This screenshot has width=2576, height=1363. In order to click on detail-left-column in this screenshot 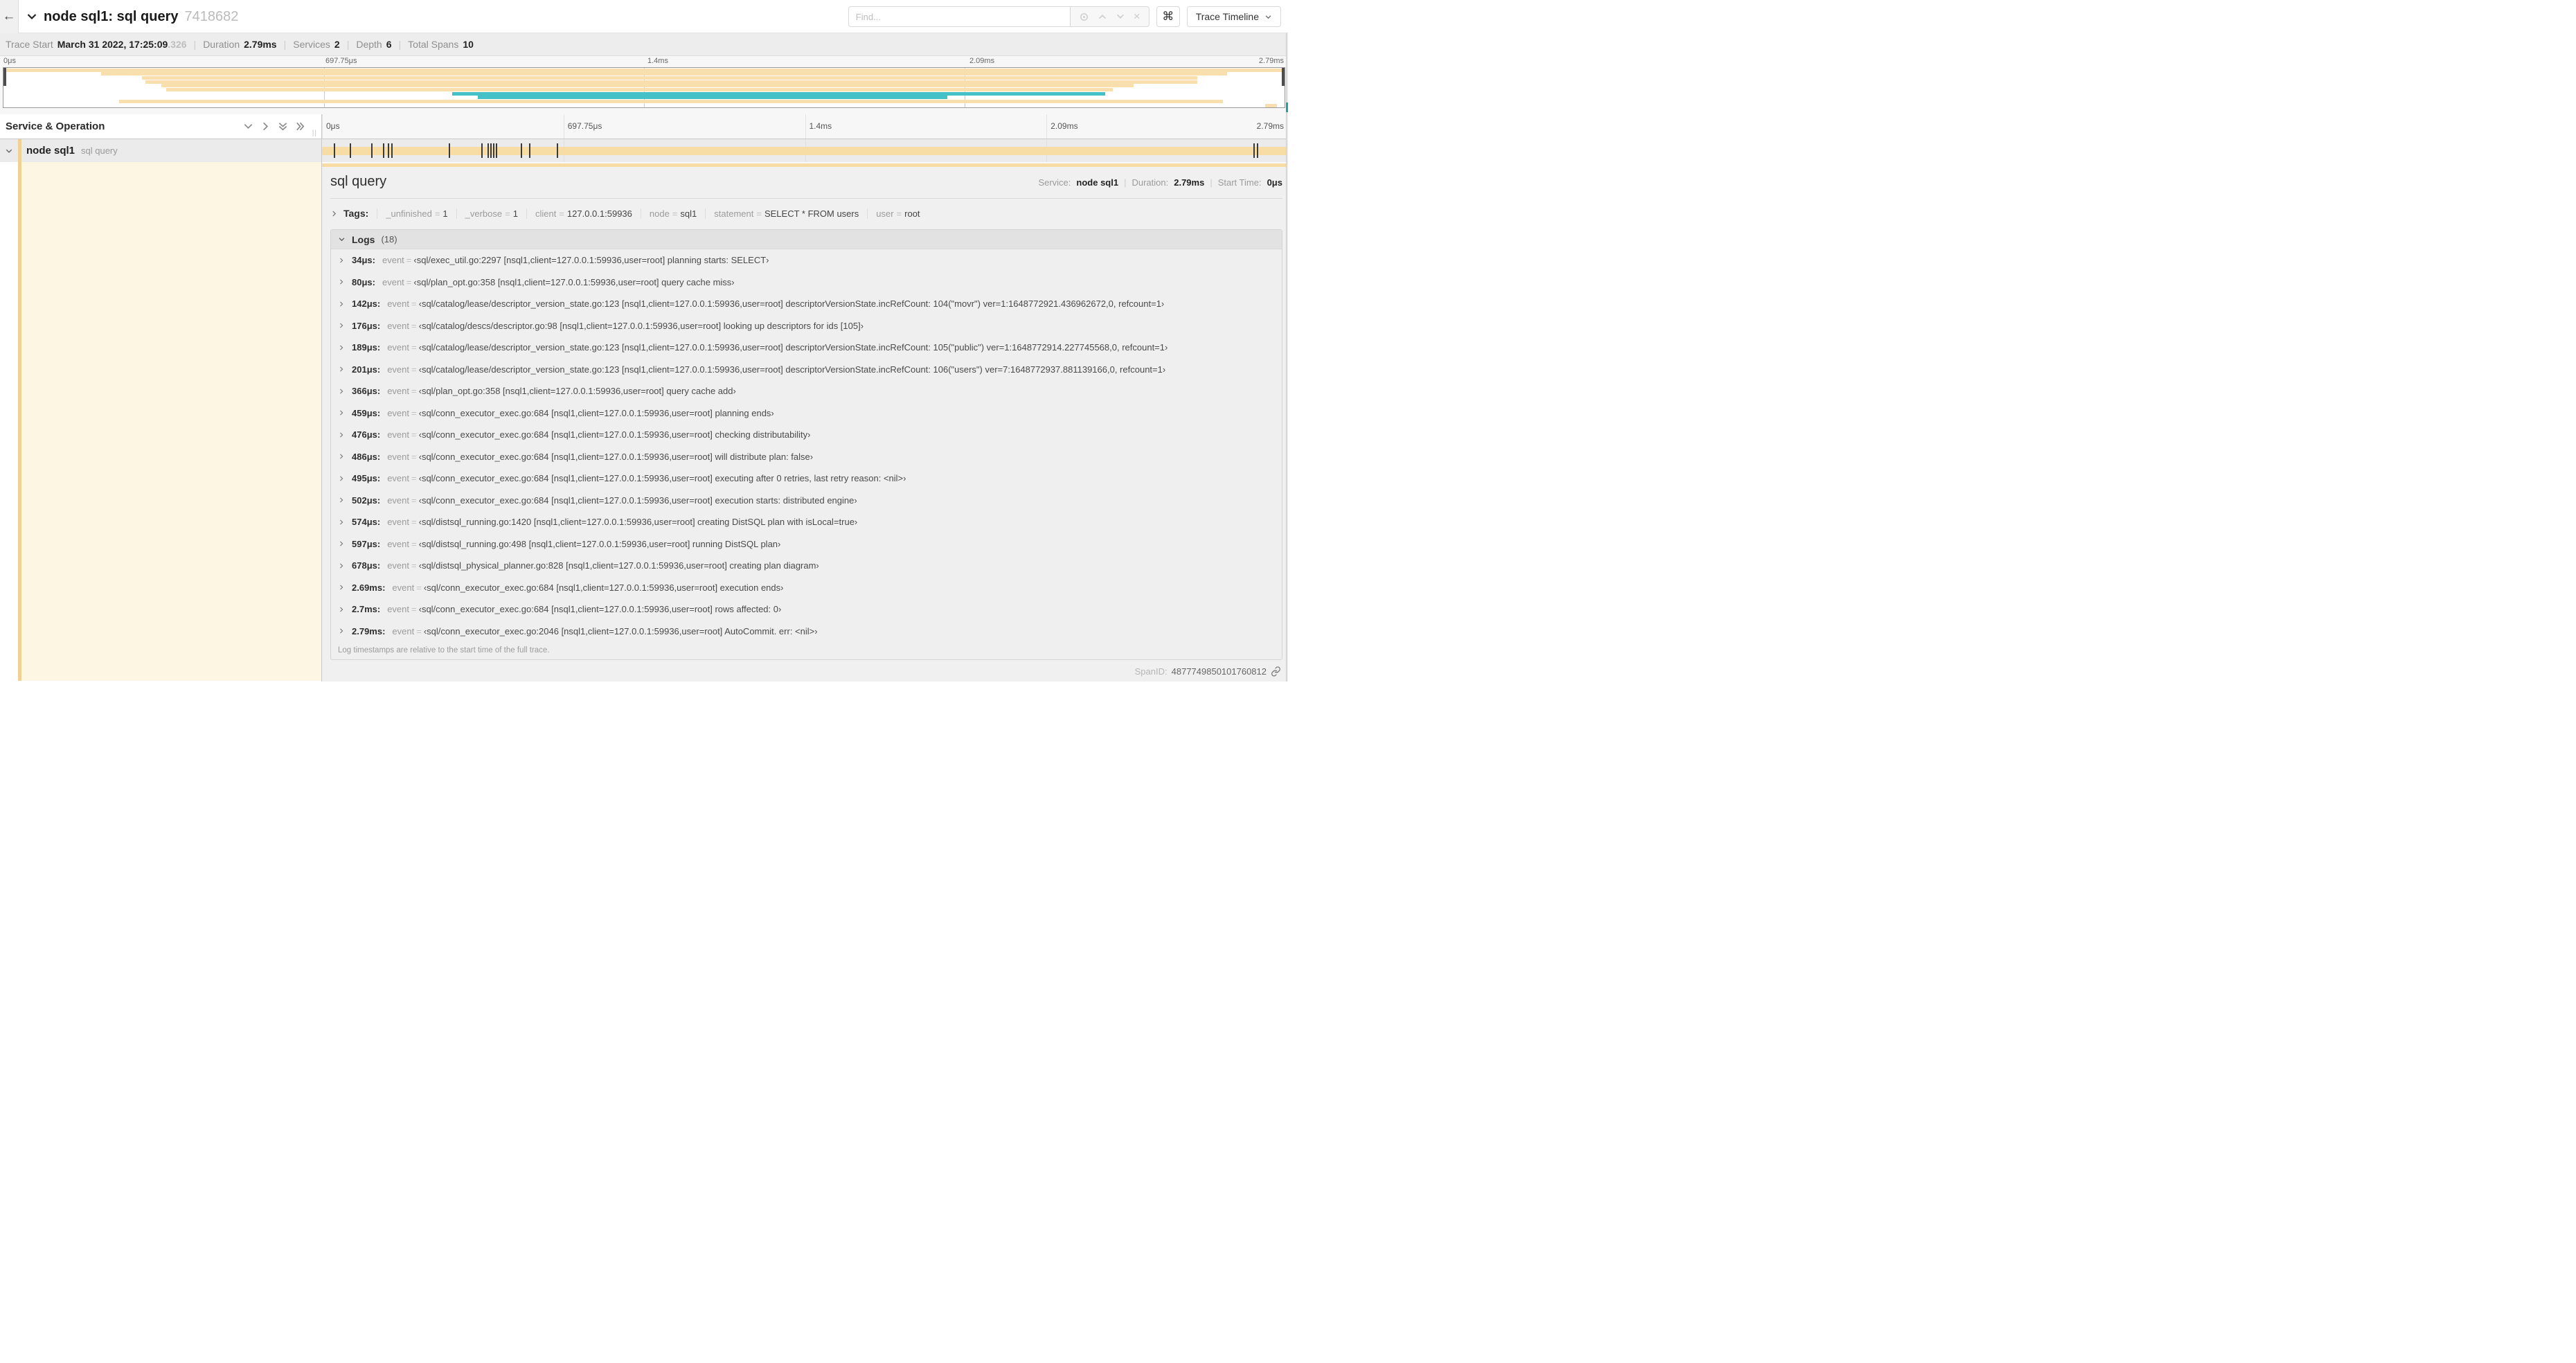, I will do `click(161, 422)`.